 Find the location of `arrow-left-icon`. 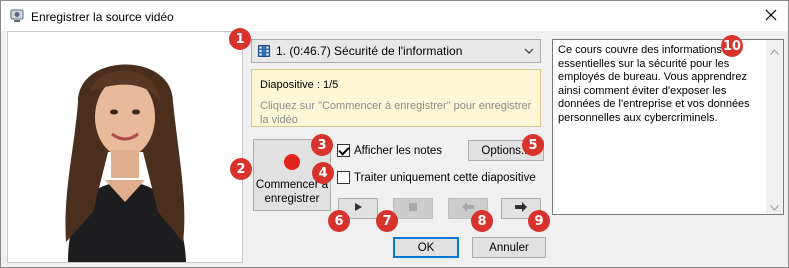

arrow-left-icon is located at coordinates (468, 208).